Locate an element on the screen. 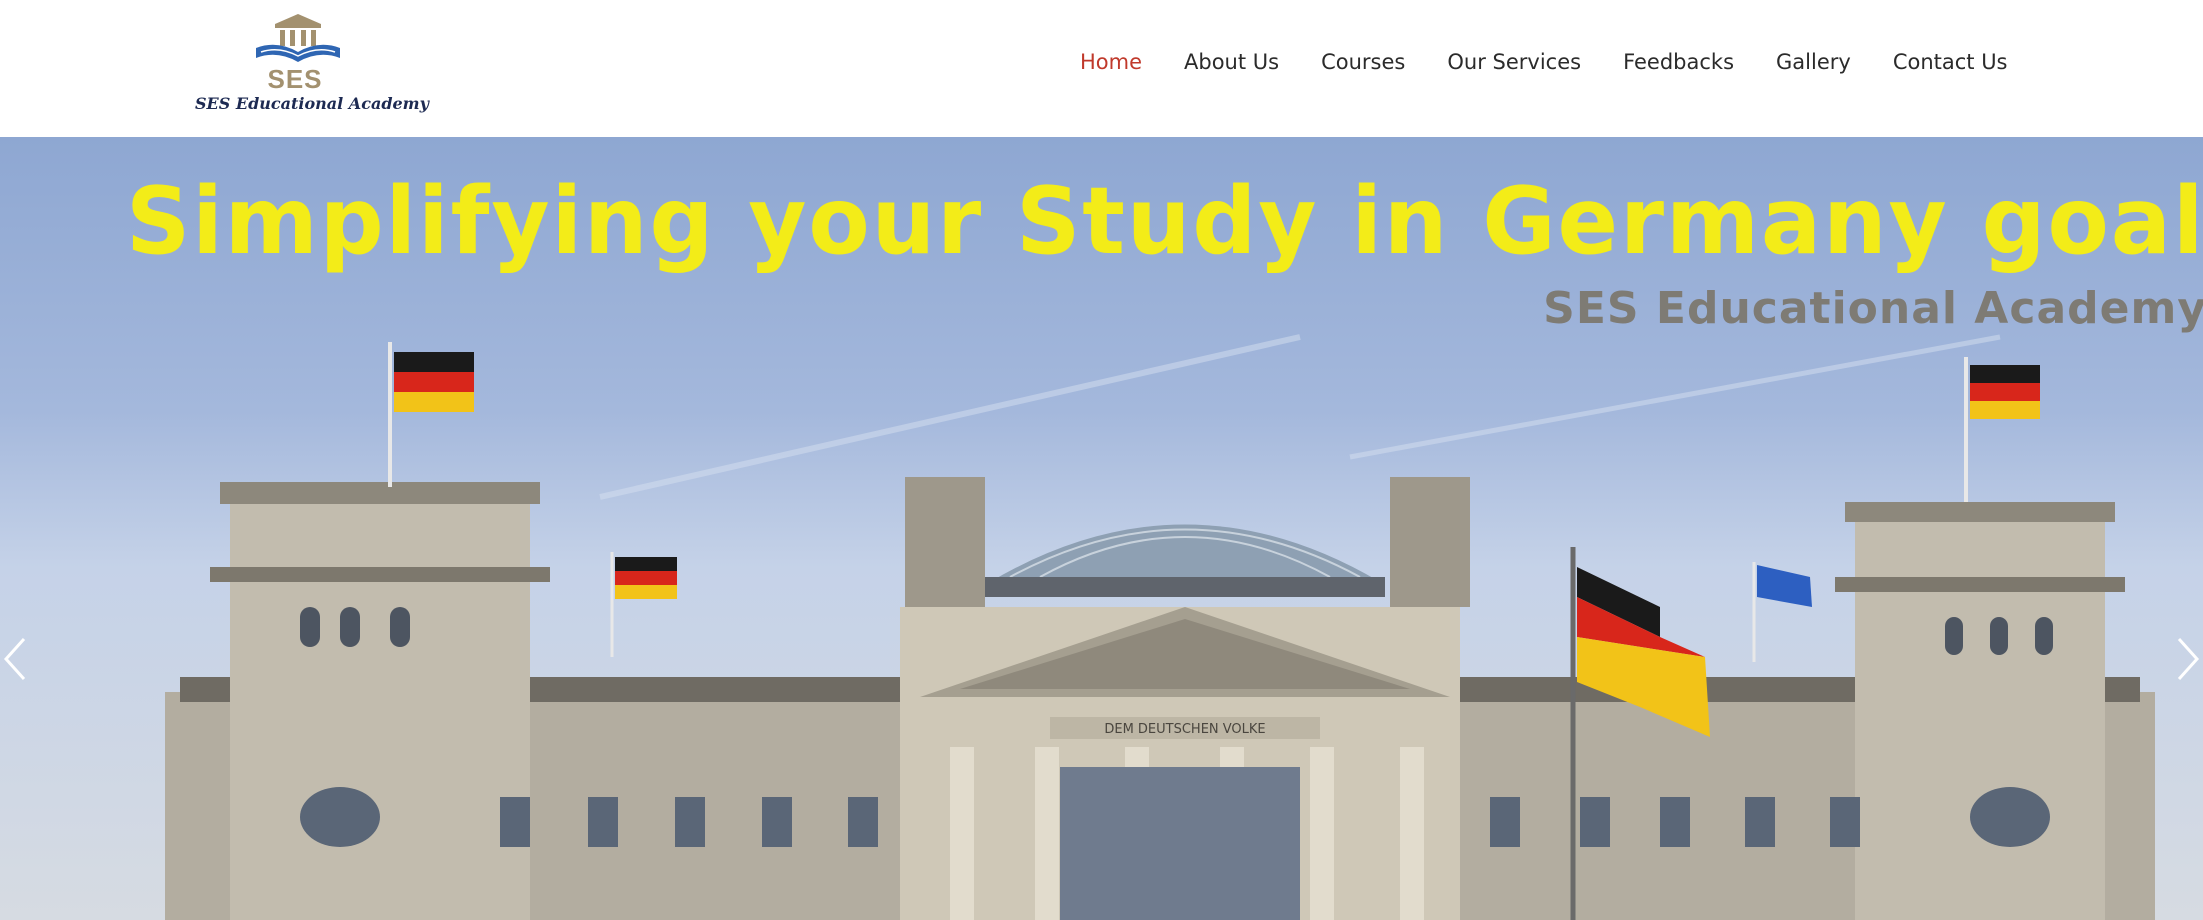  slider-next-button is located at coordinates (2187, 659).